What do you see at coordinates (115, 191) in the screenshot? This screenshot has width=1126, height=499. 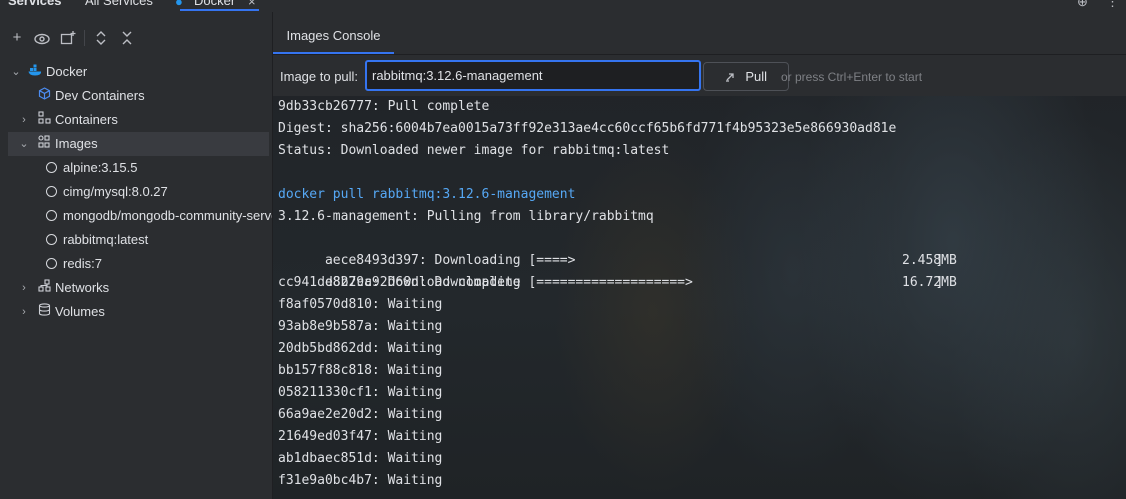 I see `tree-label: cimg/mysql:8.0.27` at bounding box center [115, 191].